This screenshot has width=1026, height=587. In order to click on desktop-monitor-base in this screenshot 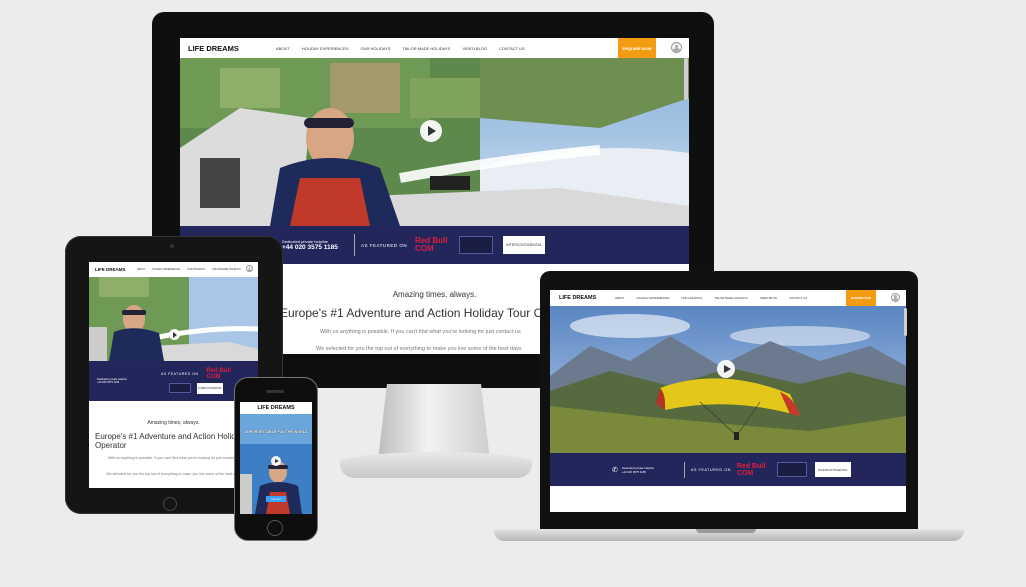, I will do `click(436, 465)`.